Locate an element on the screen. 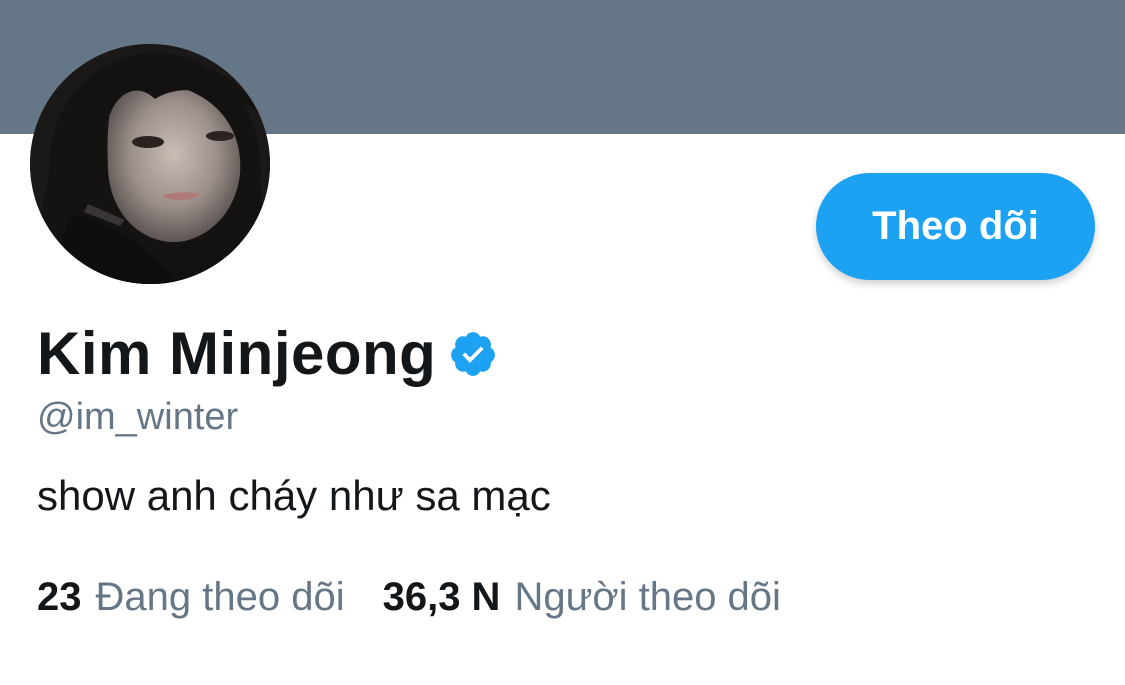  profile-stats: 23 Đang theo dõi 36,3 N Người theo dõi is located at coordinates (409, 597).